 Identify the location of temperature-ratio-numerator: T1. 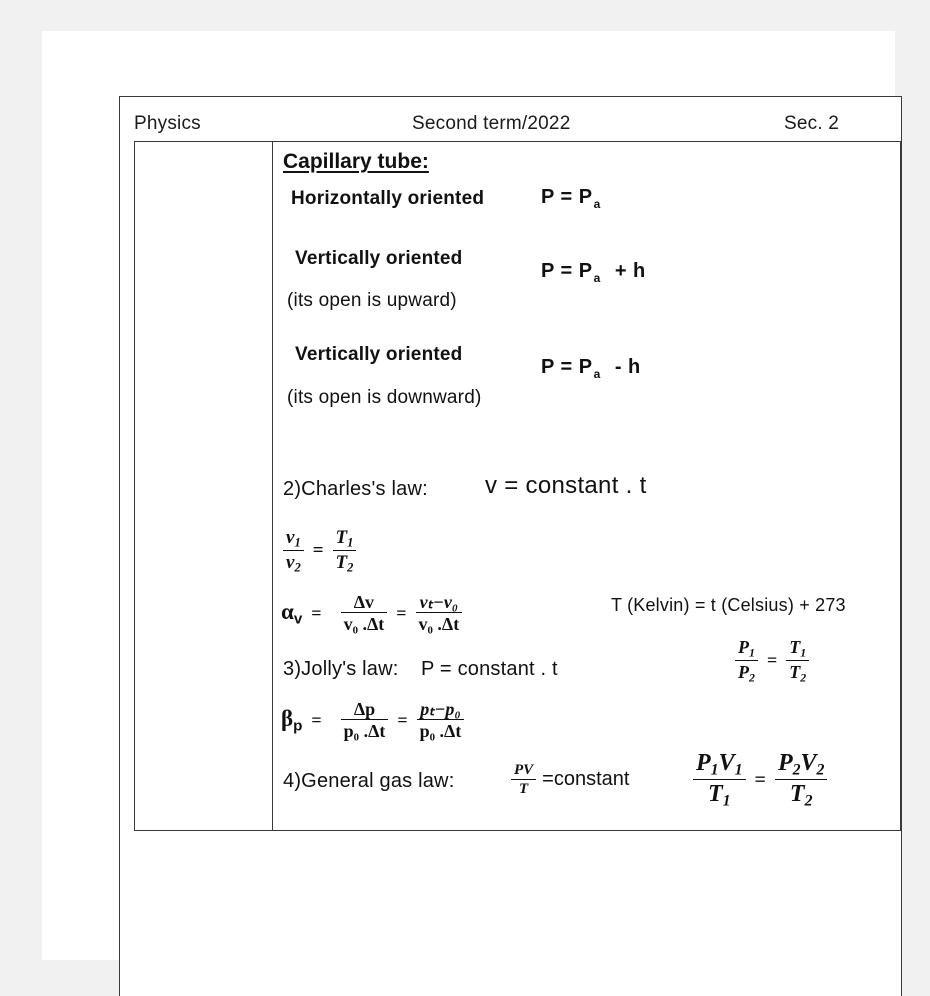
(798, 648).